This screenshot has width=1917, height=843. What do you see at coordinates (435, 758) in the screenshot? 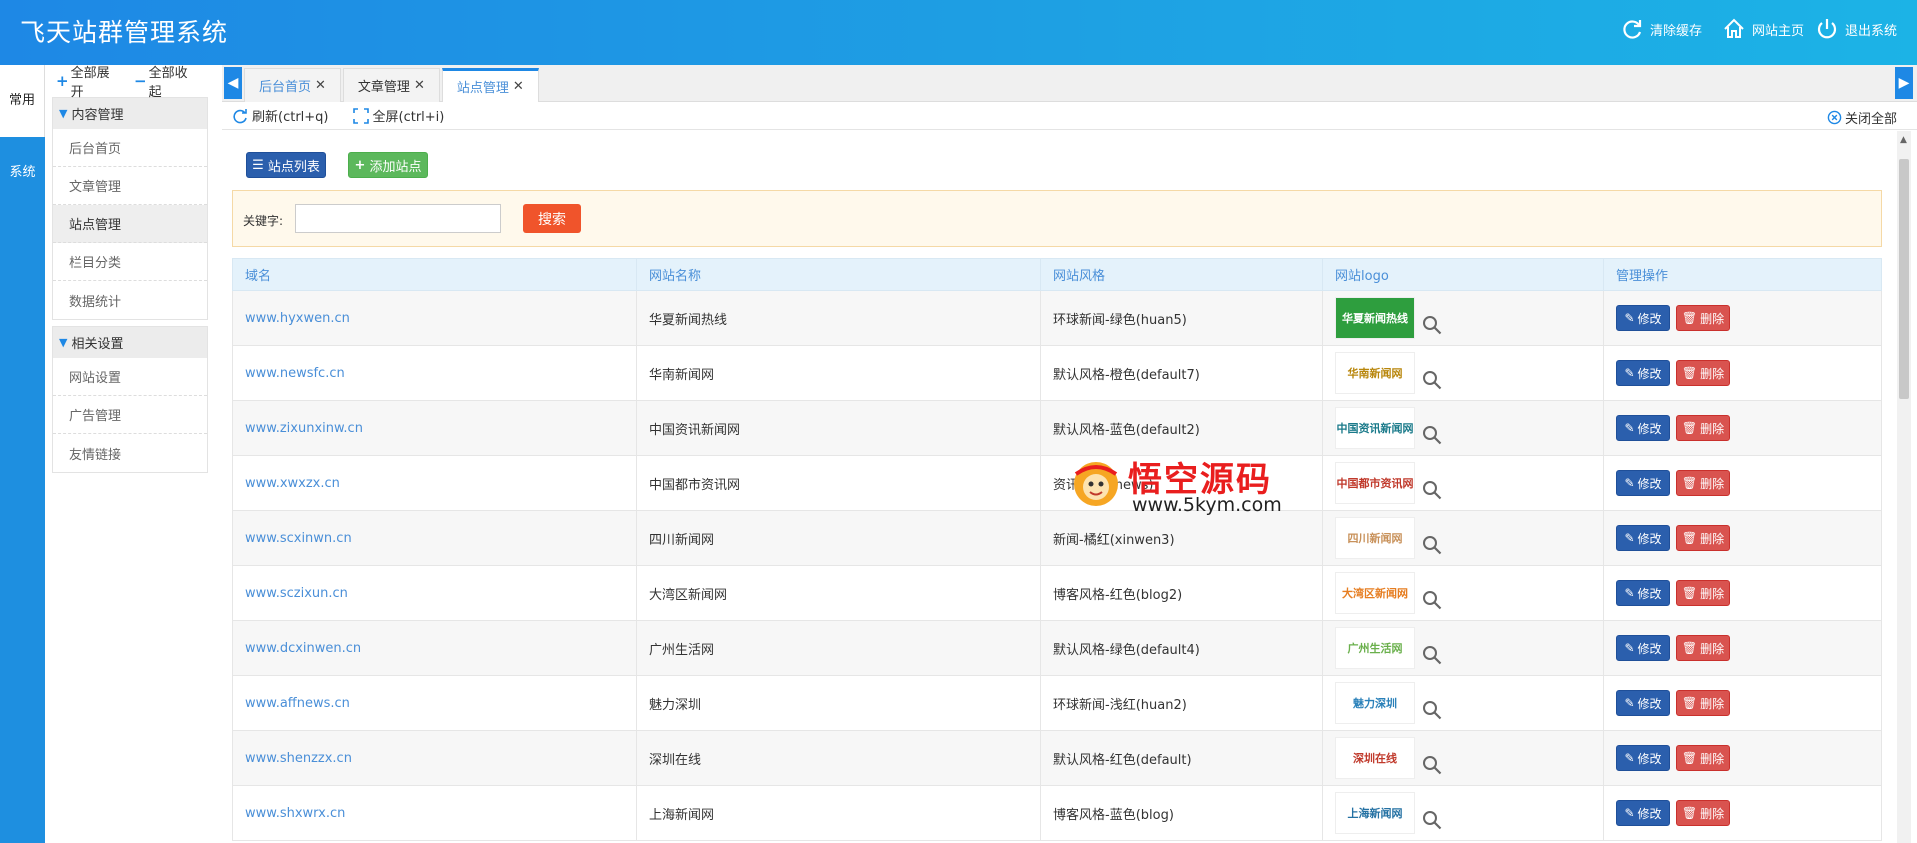
I see `cell-domain: www.shenzzx.cn` at bounding box center [435, 758].